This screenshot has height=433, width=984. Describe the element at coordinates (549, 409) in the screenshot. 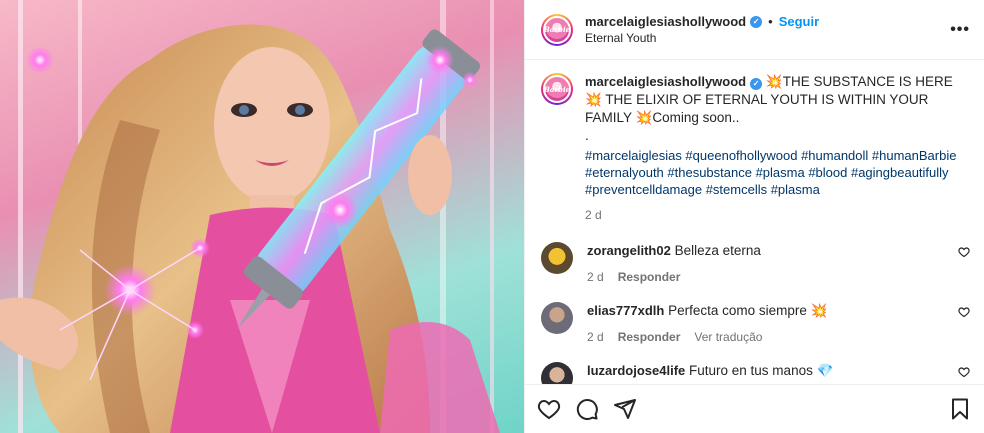

I see `heart-icon` at that location.